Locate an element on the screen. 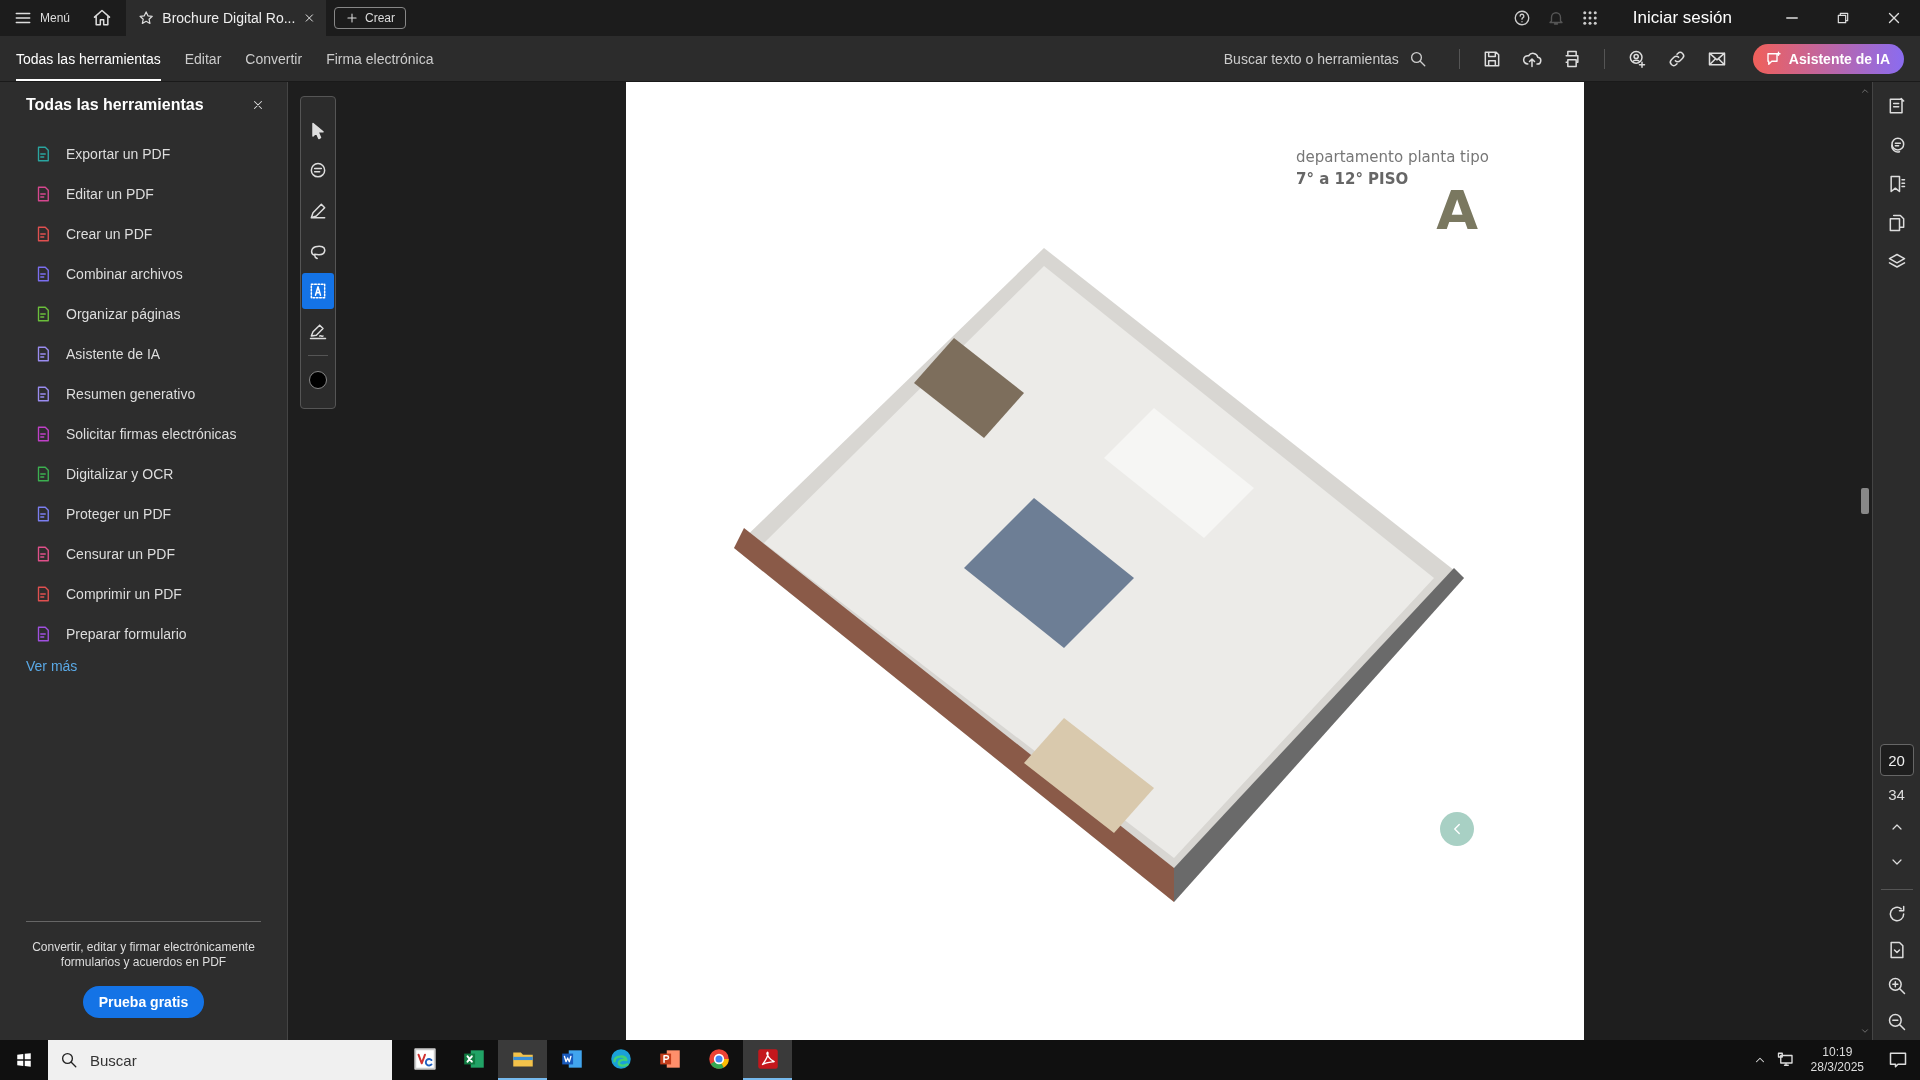  tool-list-item: Censurar un PDF is located at coordinates (146, 554).